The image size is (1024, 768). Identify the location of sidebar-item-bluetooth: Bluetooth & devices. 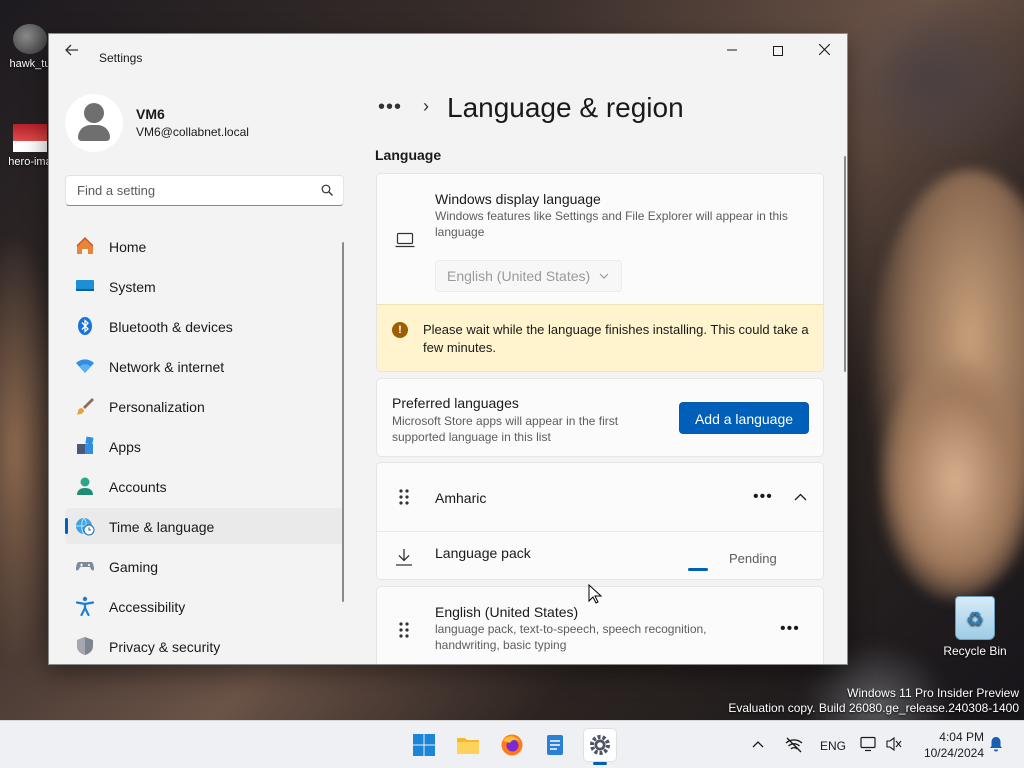
(204, 326).